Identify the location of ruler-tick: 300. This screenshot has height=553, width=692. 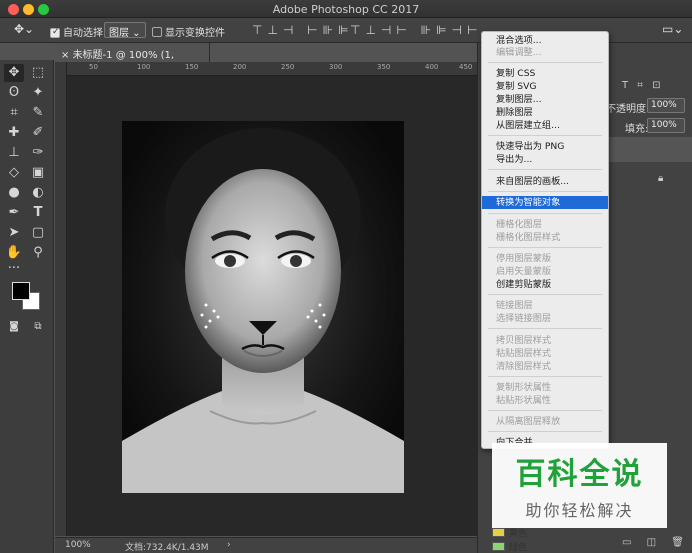
(336, 67).